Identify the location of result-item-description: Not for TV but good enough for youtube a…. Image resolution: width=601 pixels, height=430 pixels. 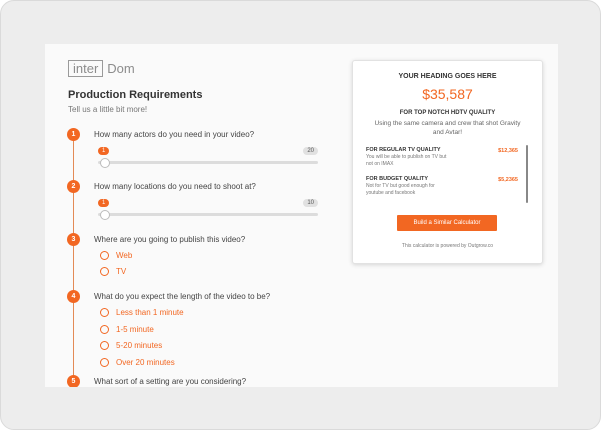
(400, 189).